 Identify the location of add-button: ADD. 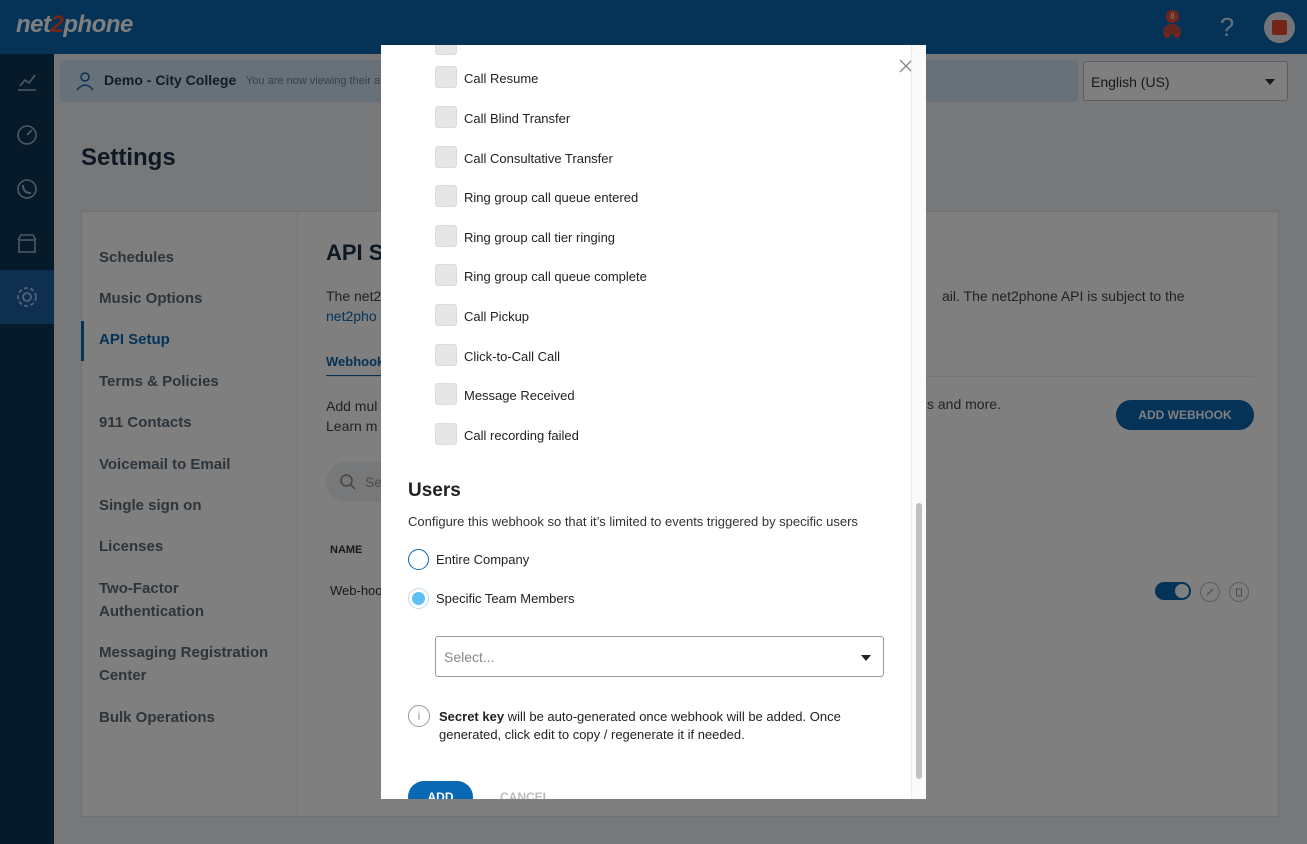
(440, 790).